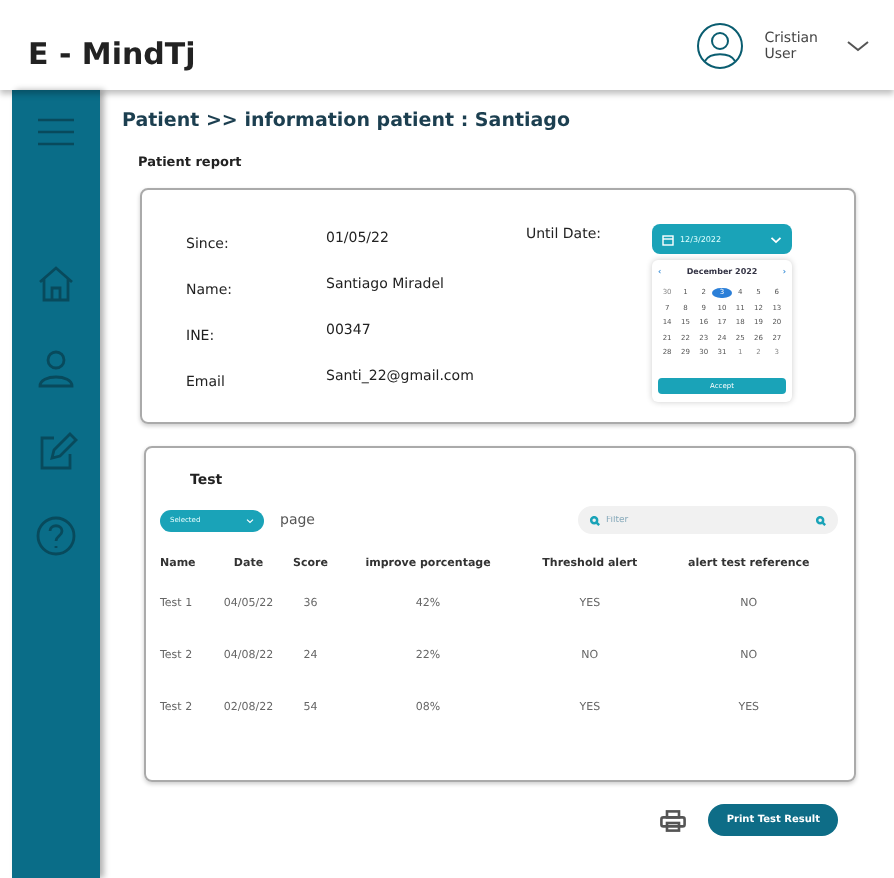  I want to click on user-avatar-icon, so click(720, 45).